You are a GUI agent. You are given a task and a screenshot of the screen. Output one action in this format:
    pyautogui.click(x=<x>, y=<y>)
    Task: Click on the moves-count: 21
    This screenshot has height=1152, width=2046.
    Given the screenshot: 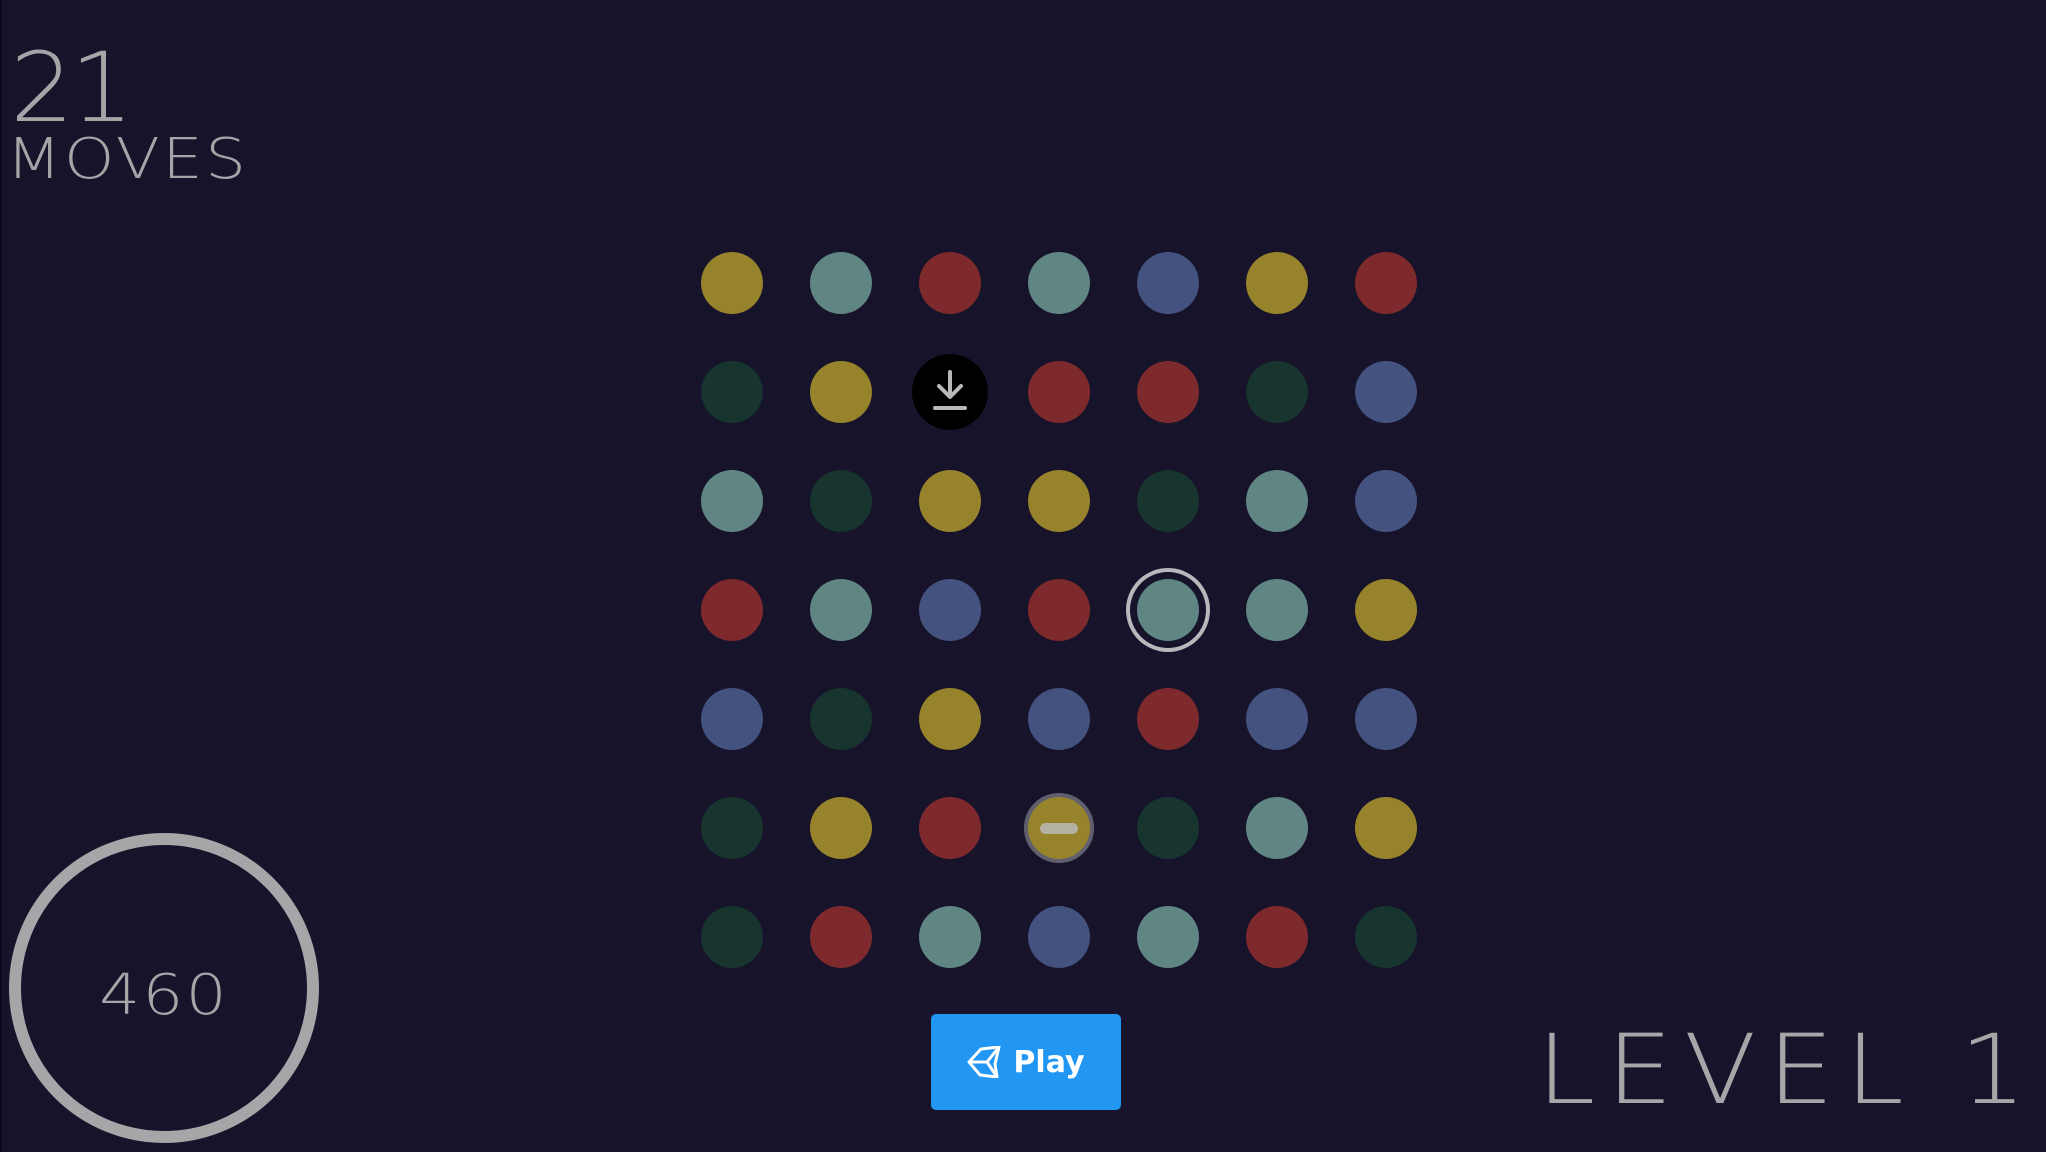 What is the action you would take?
    pyautogui.click(x=72, y=88)
    